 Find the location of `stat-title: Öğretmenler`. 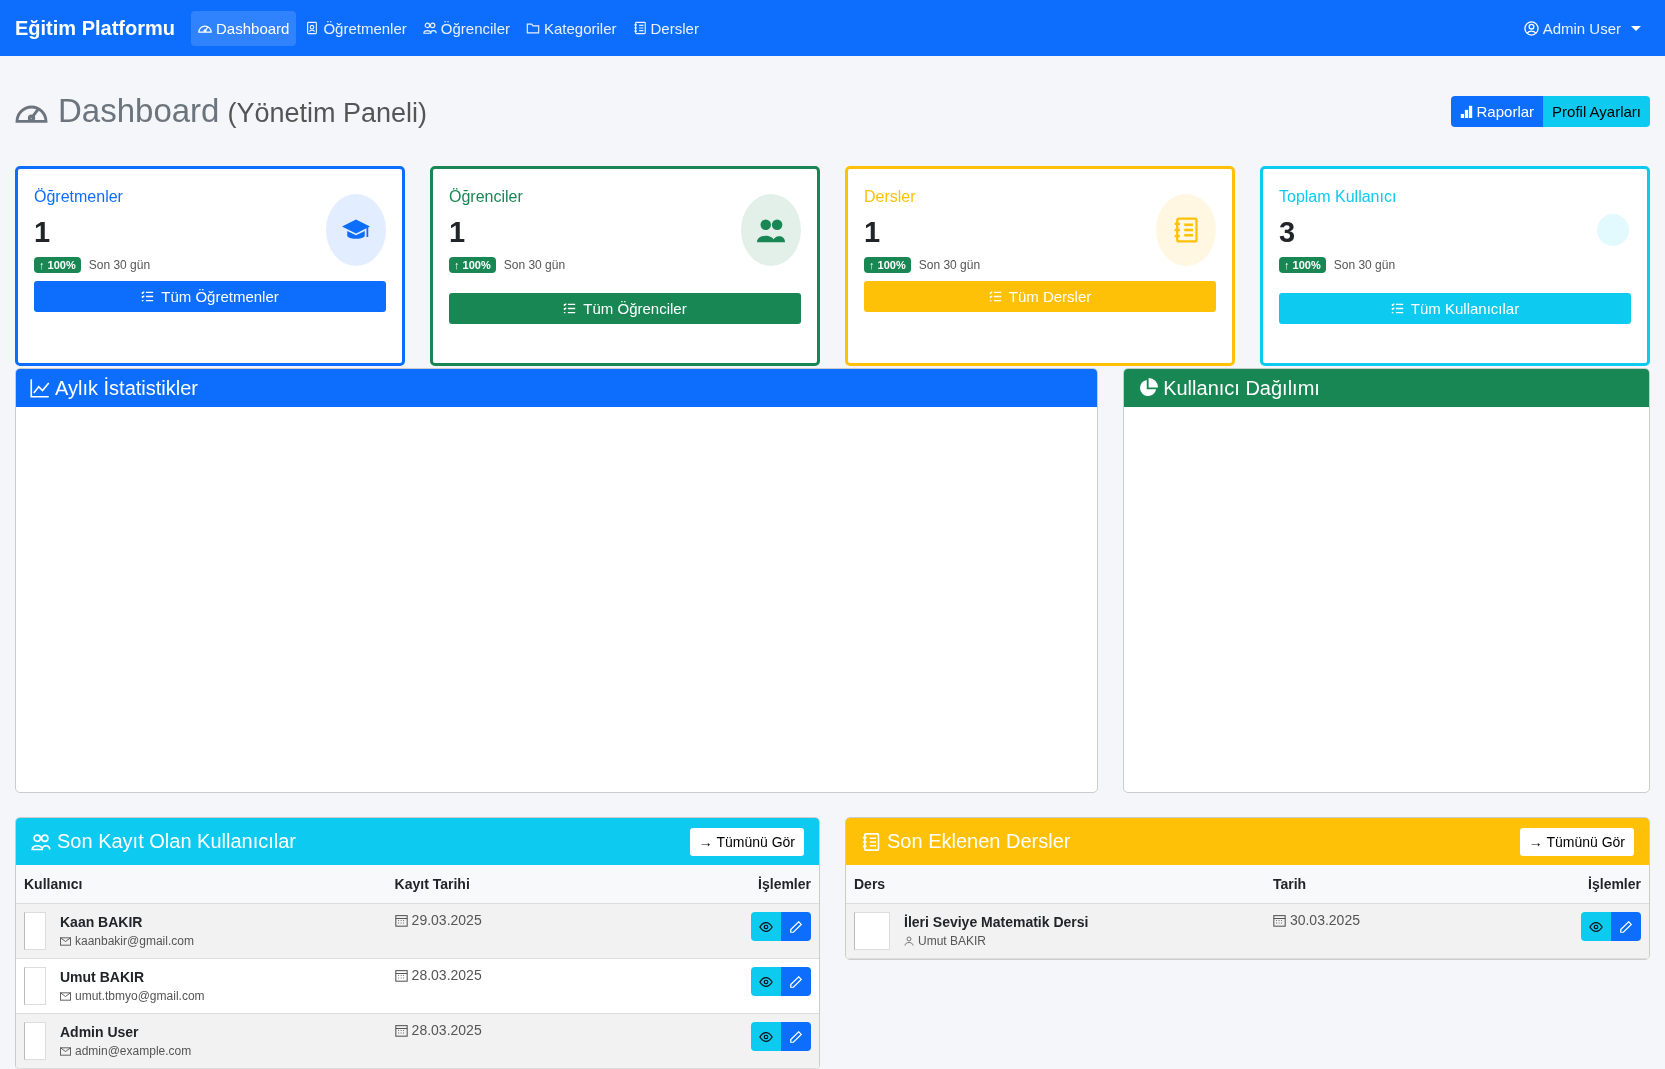

stat-title: Öğretmenler is located at coordinates (78, 197).